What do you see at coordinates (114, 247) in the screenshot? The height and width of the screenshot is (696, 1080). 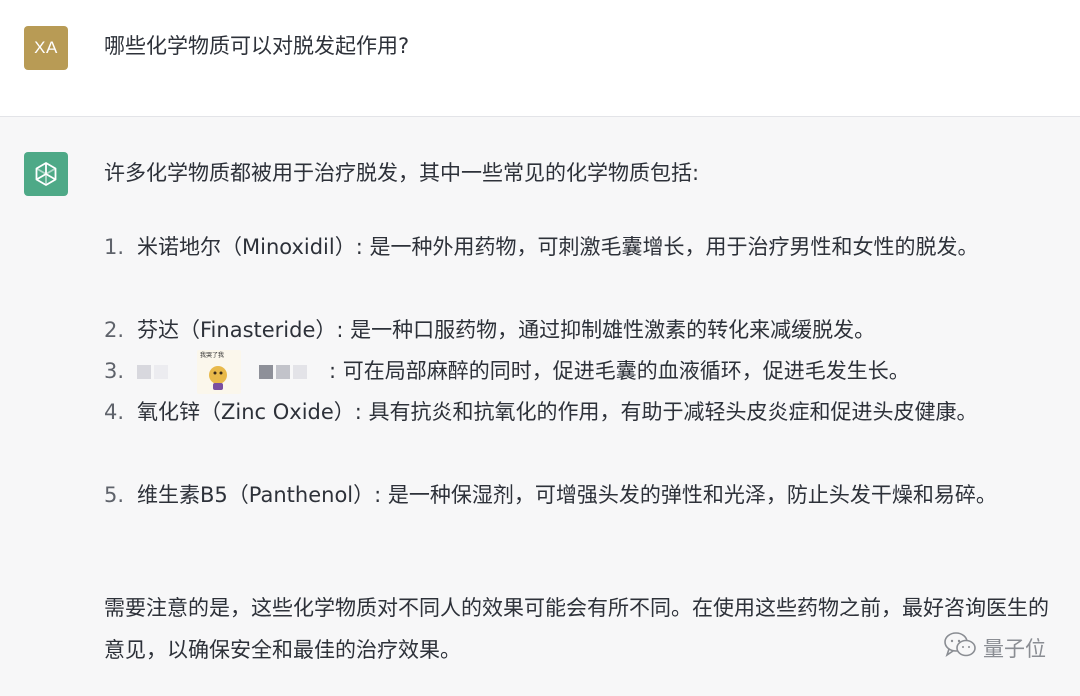 I see `list-number: 1.` at bounding box center [114, 247].